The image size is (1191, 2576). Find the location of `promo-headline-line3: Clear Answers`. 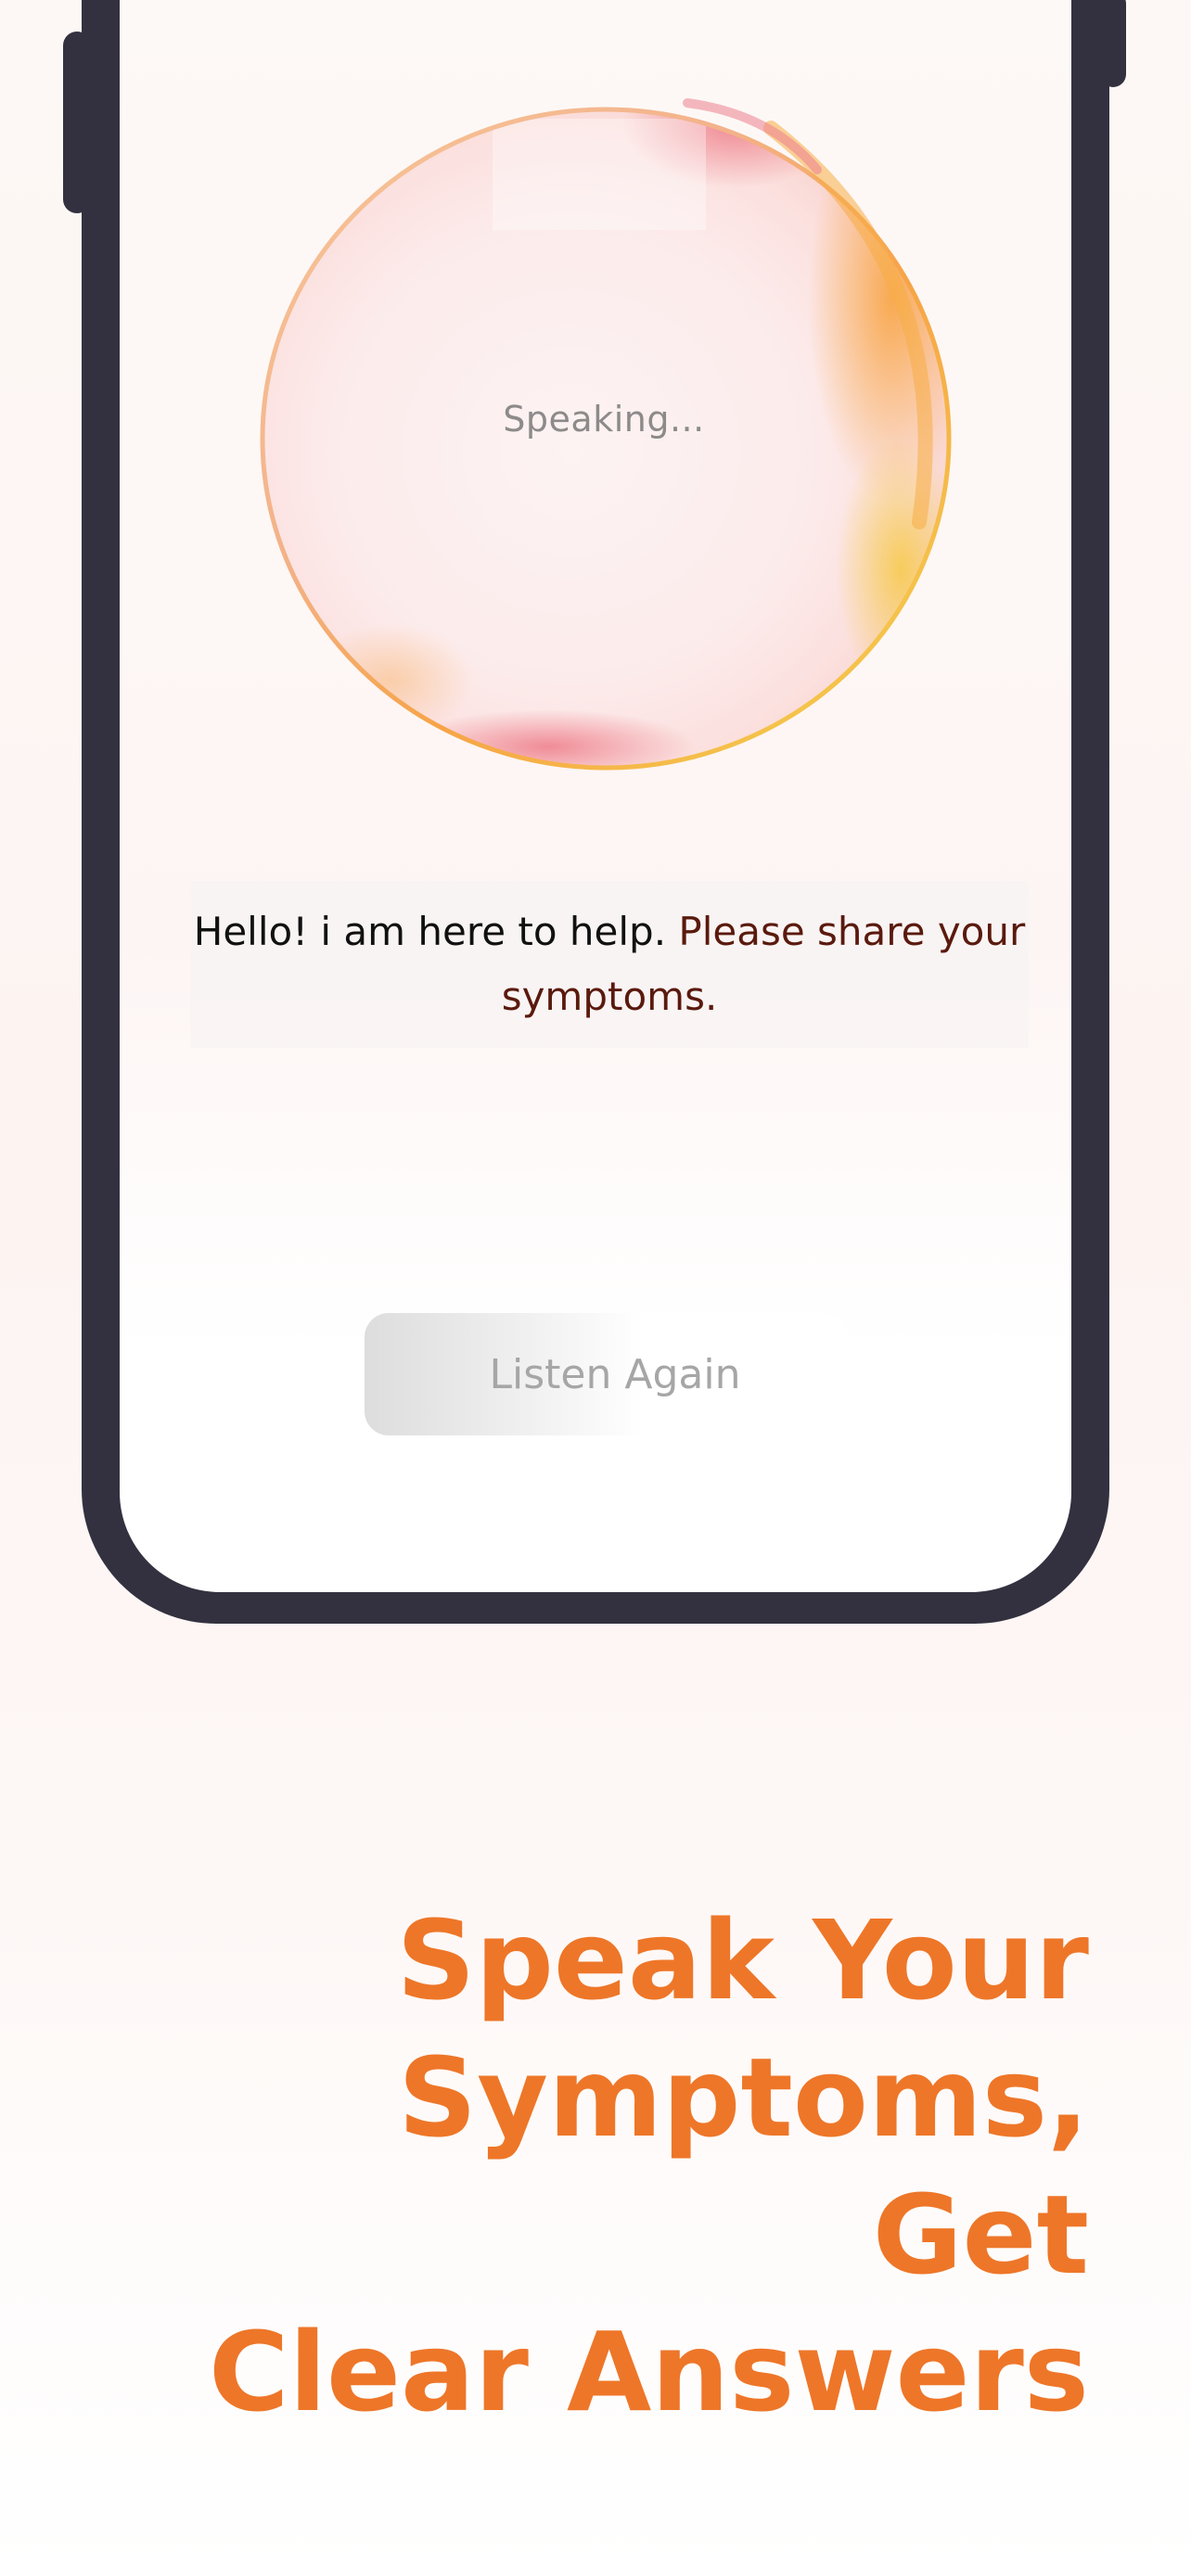

promo-headline-line3: Clear Answers is located at coordinates (649, 2372).